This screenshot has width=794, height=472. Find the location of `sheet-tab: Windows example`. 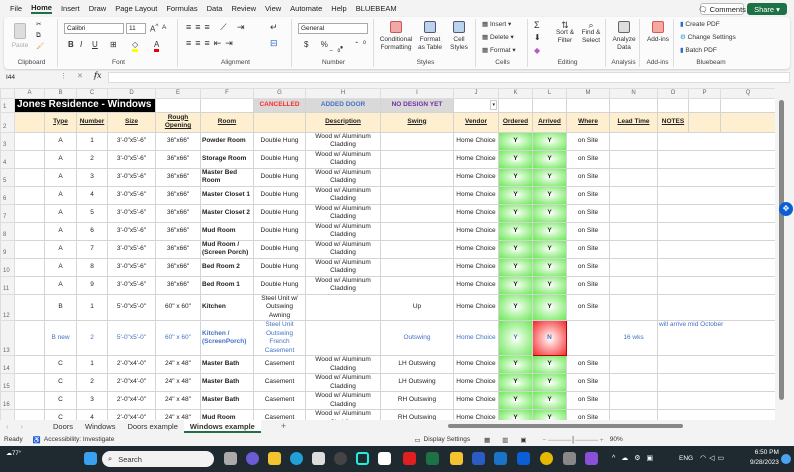

sheet-tab: Windows example is located at coordinates (222, 426).